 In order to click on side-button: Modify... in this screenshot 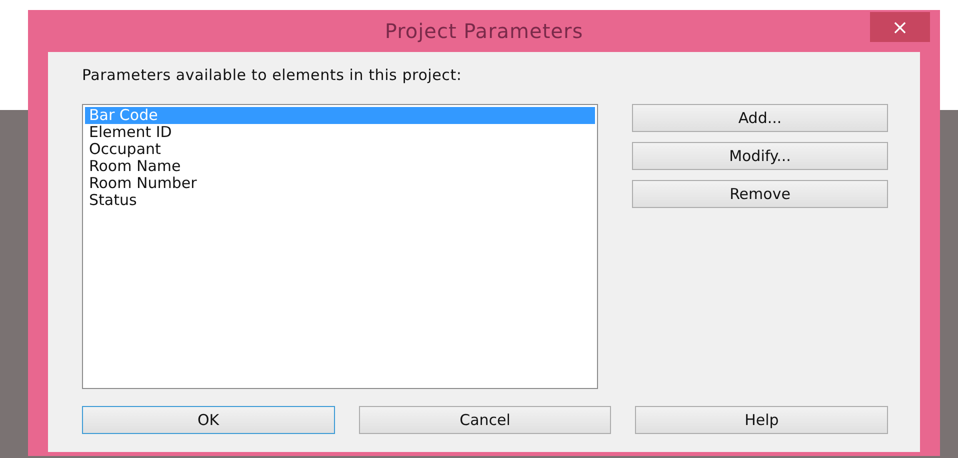, I will do `click(760, 156)`.